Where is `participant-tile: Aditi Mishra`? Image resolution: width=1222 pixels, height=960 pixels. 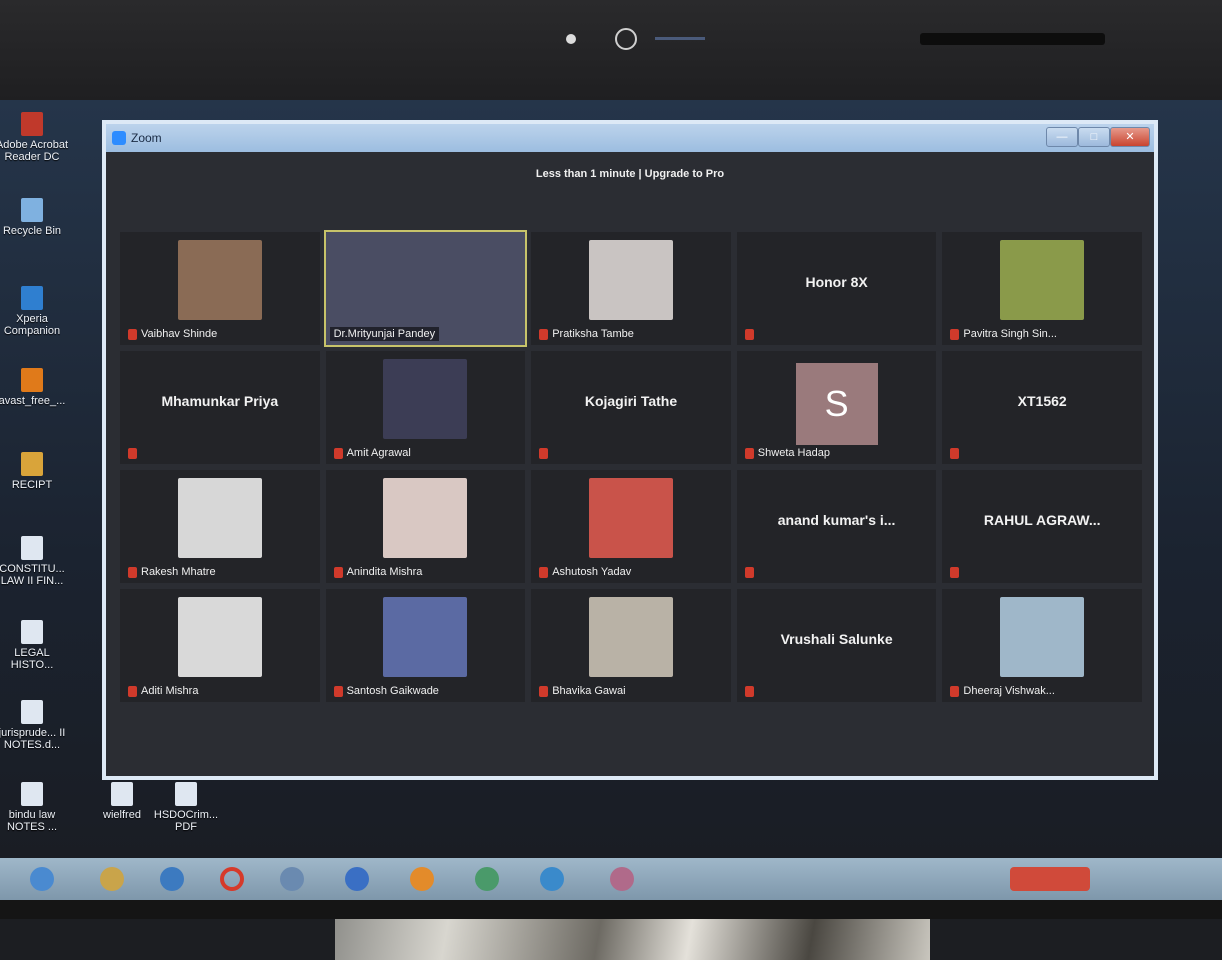 participant-tile: Aditi Mishra is located at coordinates (220, 645).